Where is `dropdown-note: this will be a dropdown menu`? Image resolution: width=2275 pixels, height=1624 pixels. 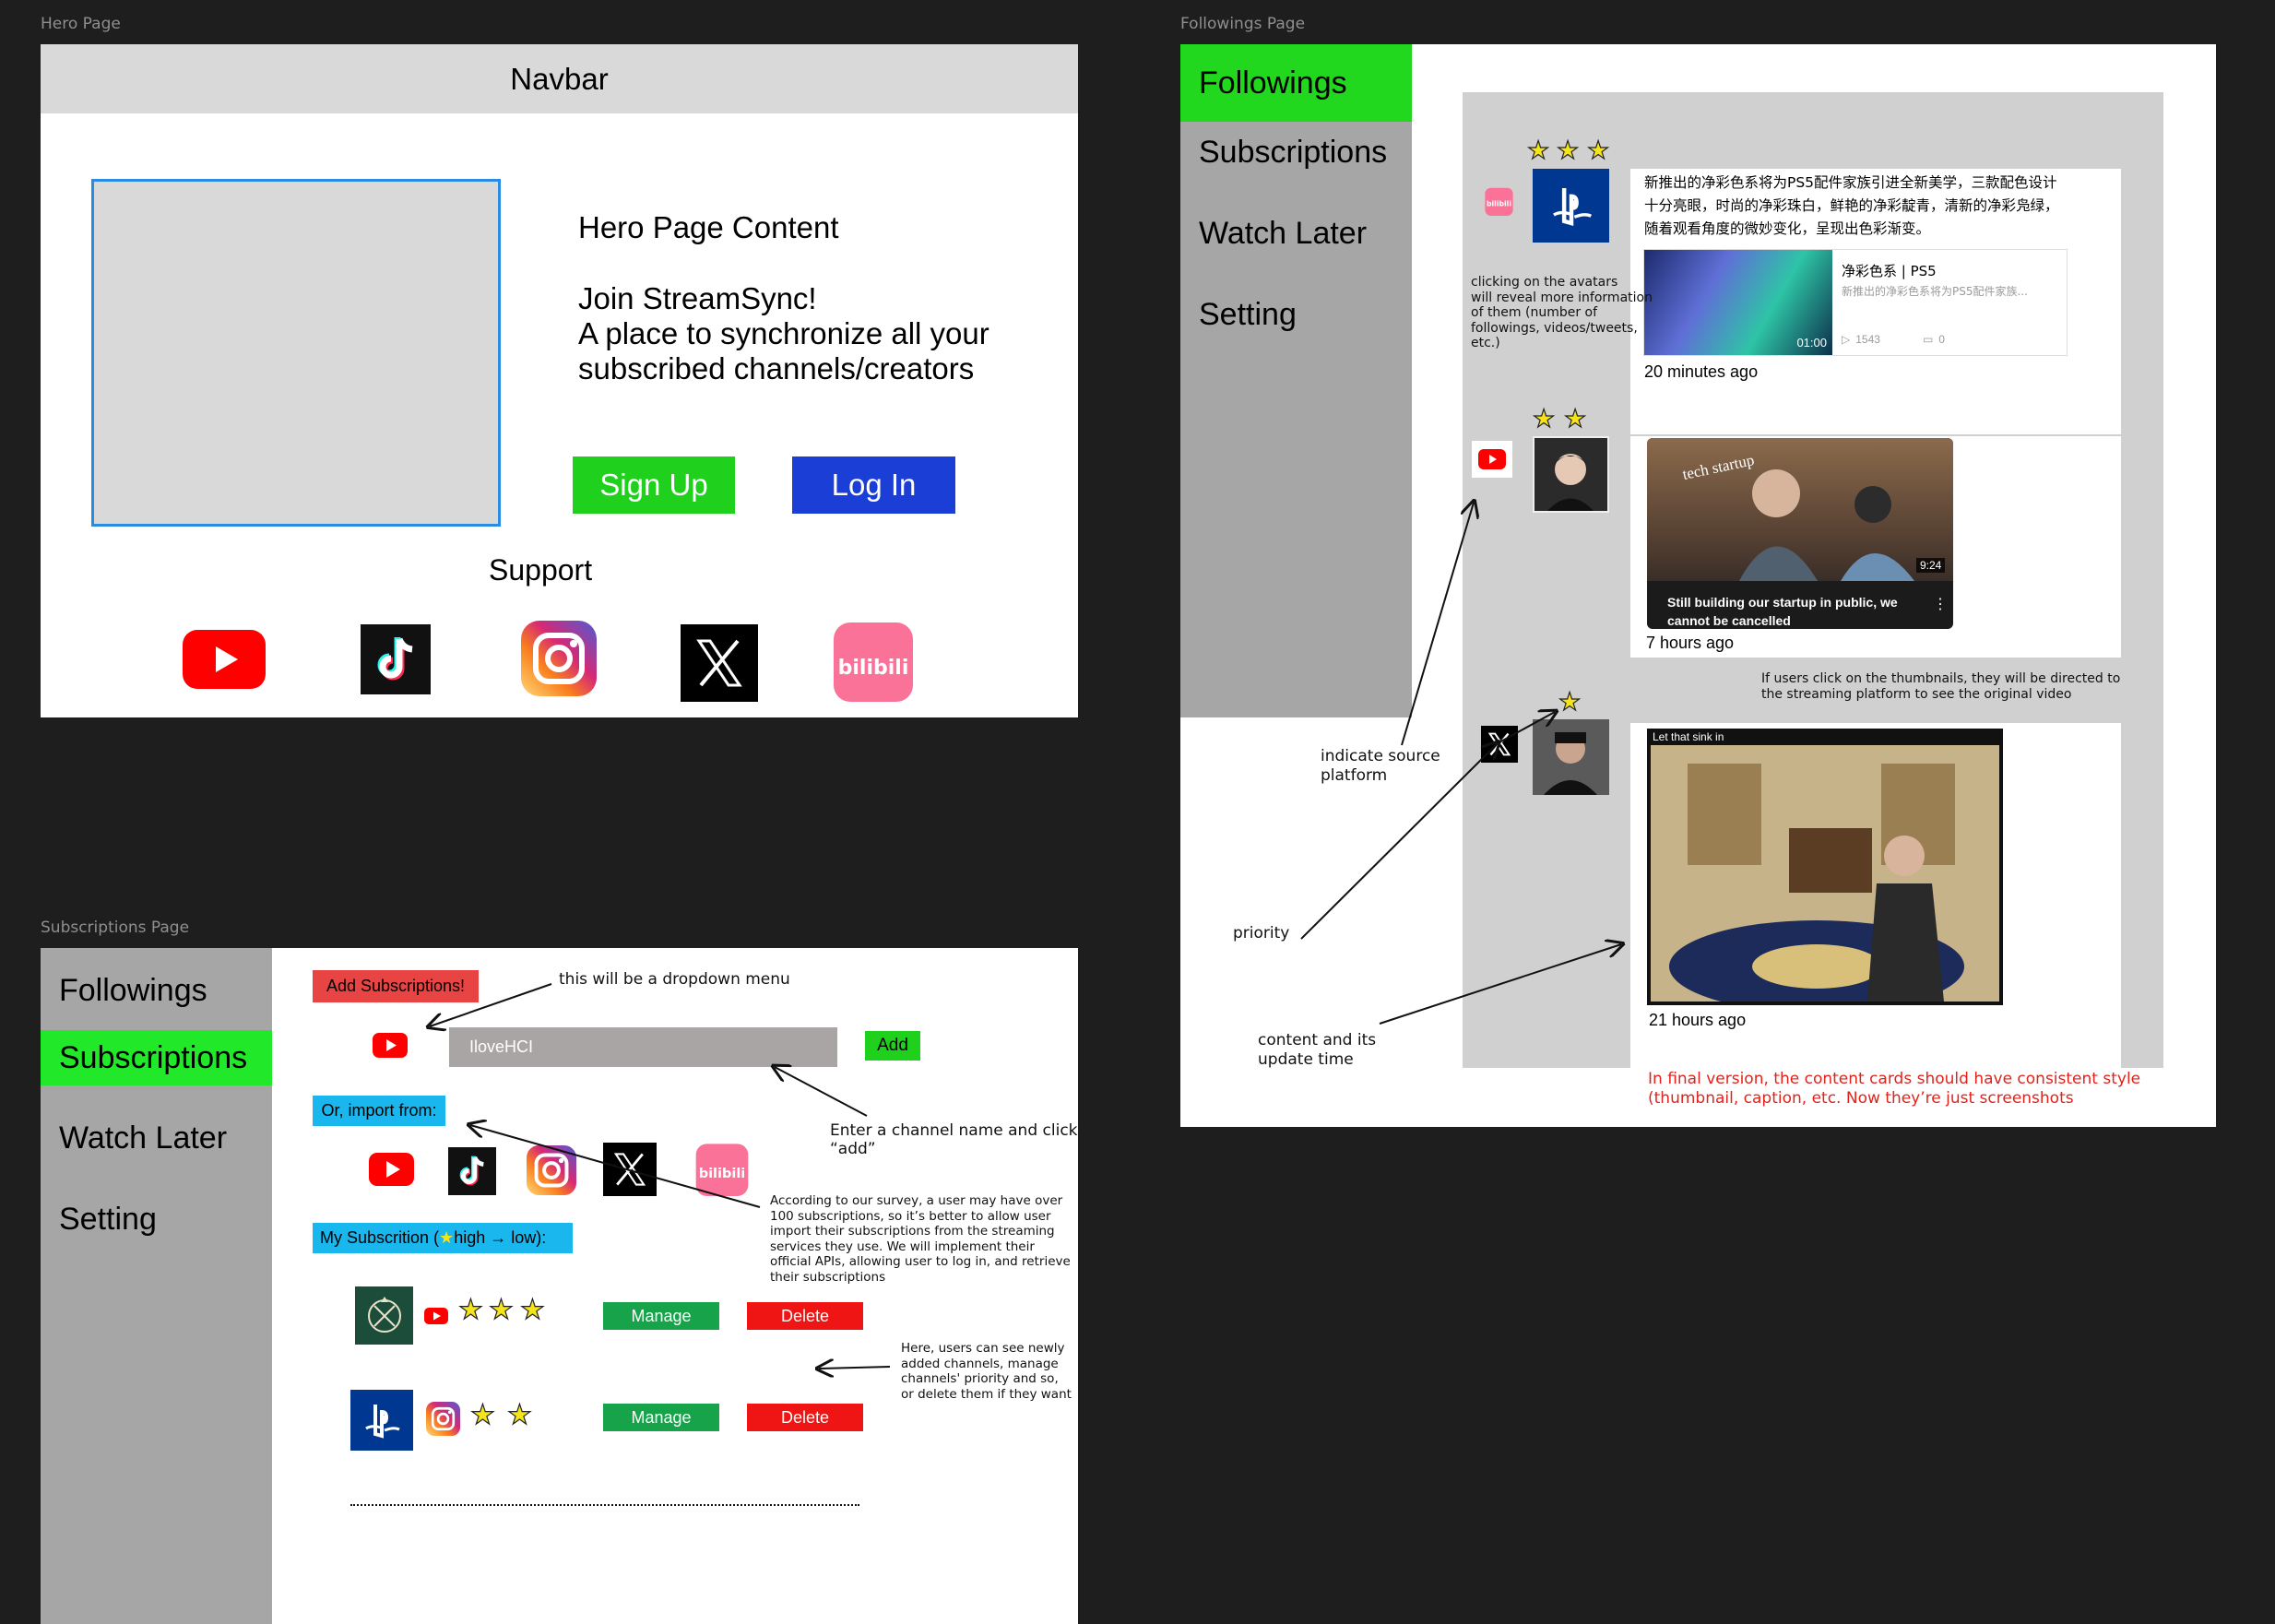
dropdown-note: this will be a dropdown menu is located at coordinates (675, 980).